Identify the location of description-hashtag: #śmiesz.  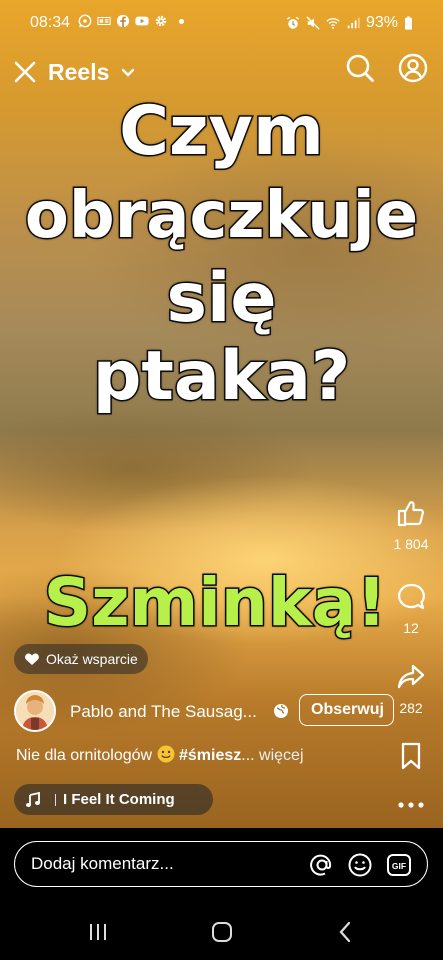
(210, 755).